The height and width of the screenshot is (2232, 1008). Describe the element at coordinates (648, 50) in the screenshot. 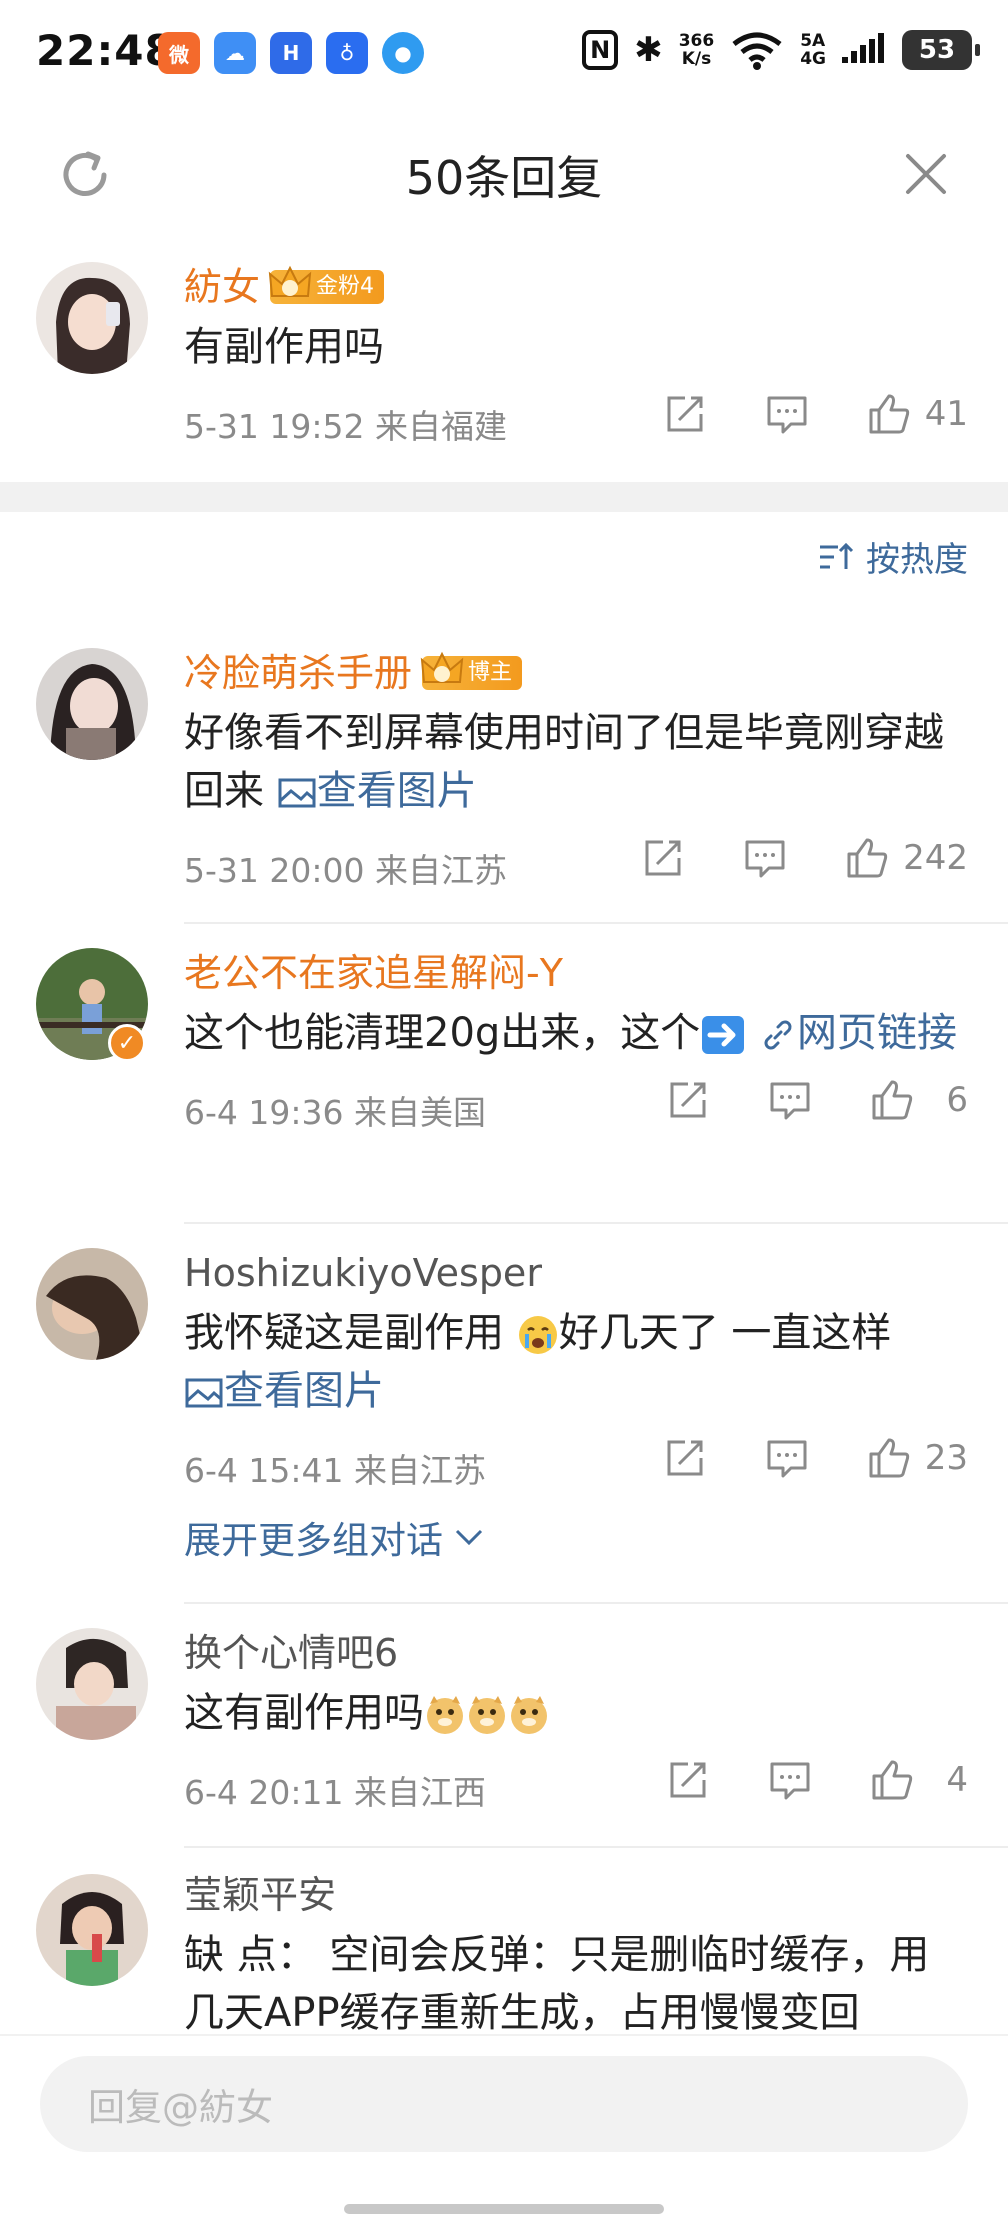

I see `bluetooth-icon: ✱` at that location.